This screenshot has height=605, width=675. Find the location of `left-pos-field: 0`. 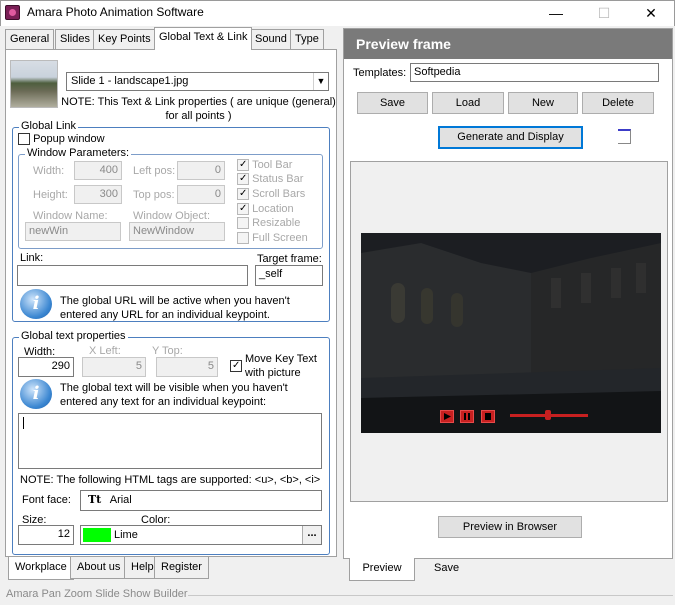

left-pos-field: 0 is located at coordinates (201, 170).